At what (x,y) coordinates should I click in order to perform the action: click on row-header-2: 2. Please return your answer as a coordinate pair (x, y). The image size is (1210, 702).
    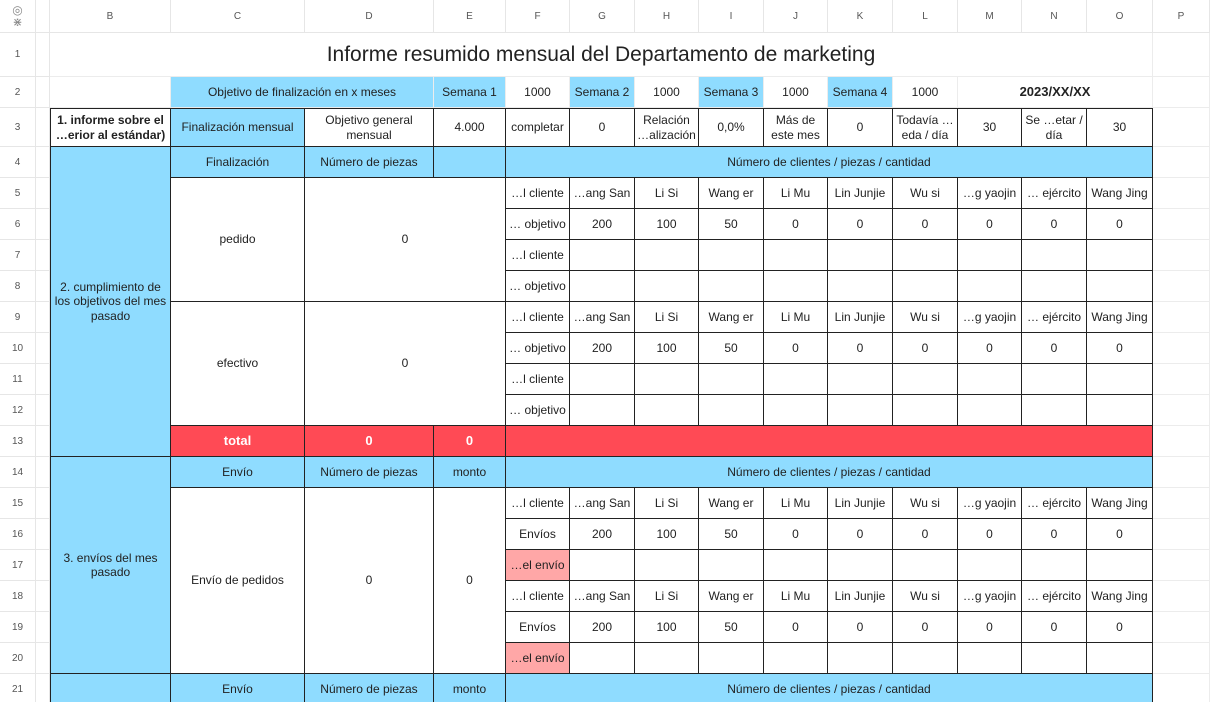
    Looking at the image, I should click on (18, 92).